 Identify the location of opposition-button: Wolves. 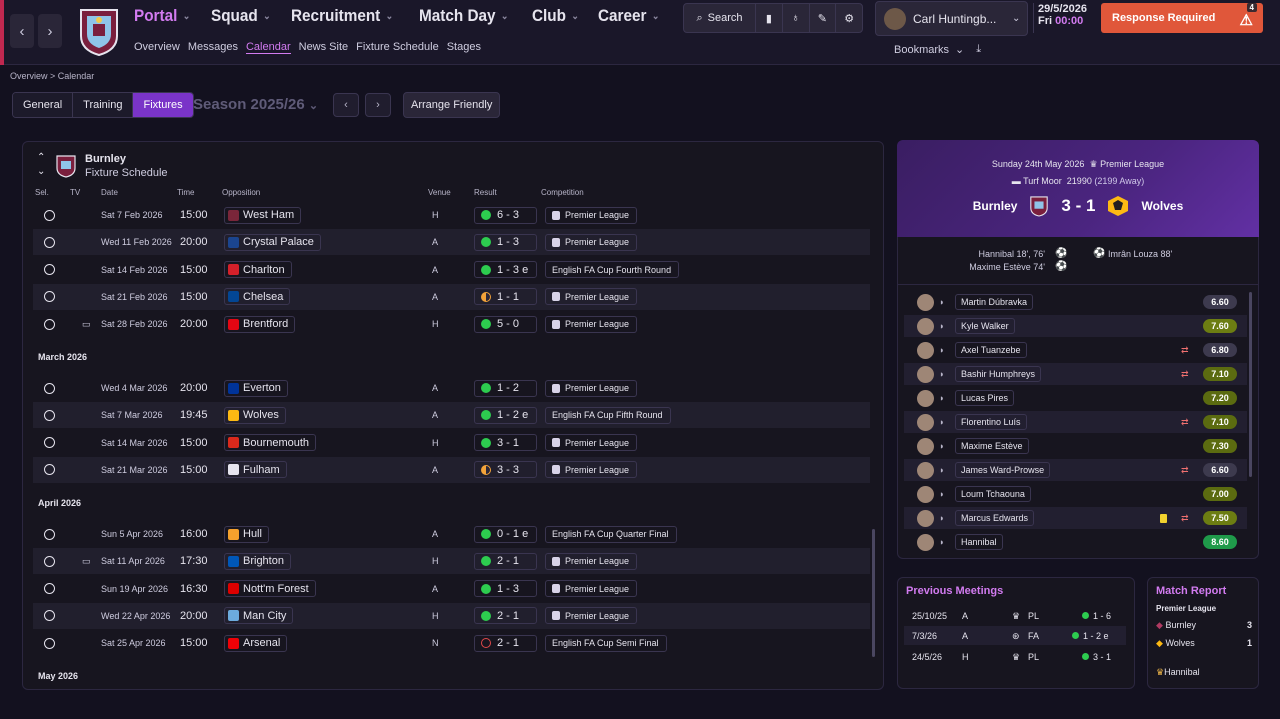
(255, 415).